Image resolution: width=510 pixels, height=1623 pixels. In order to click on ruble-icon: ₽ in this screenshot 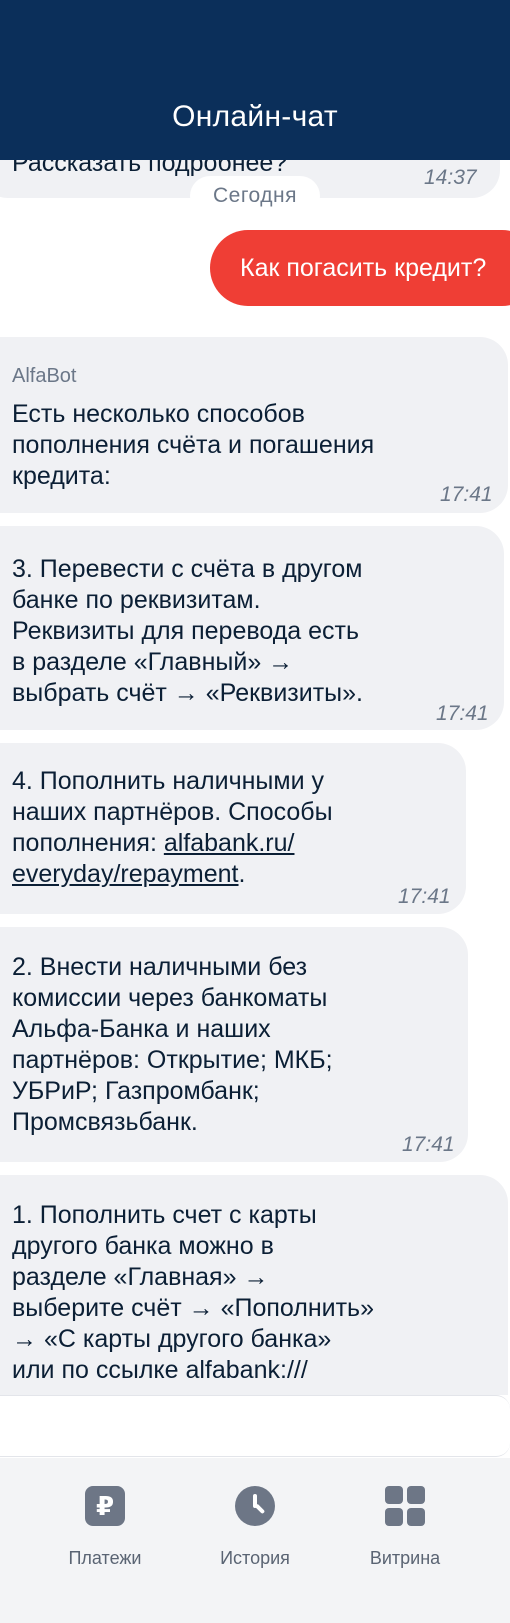, I will do `click(105, 1506)`.